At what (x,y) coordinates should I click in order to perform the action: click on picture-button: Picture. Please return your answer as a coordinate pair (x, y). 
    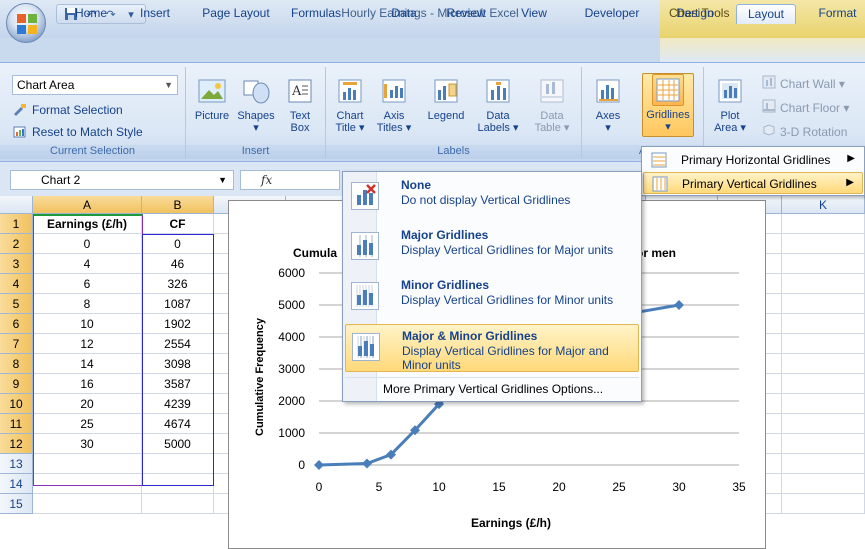
    Looking at the image, I should click on (212, 98).